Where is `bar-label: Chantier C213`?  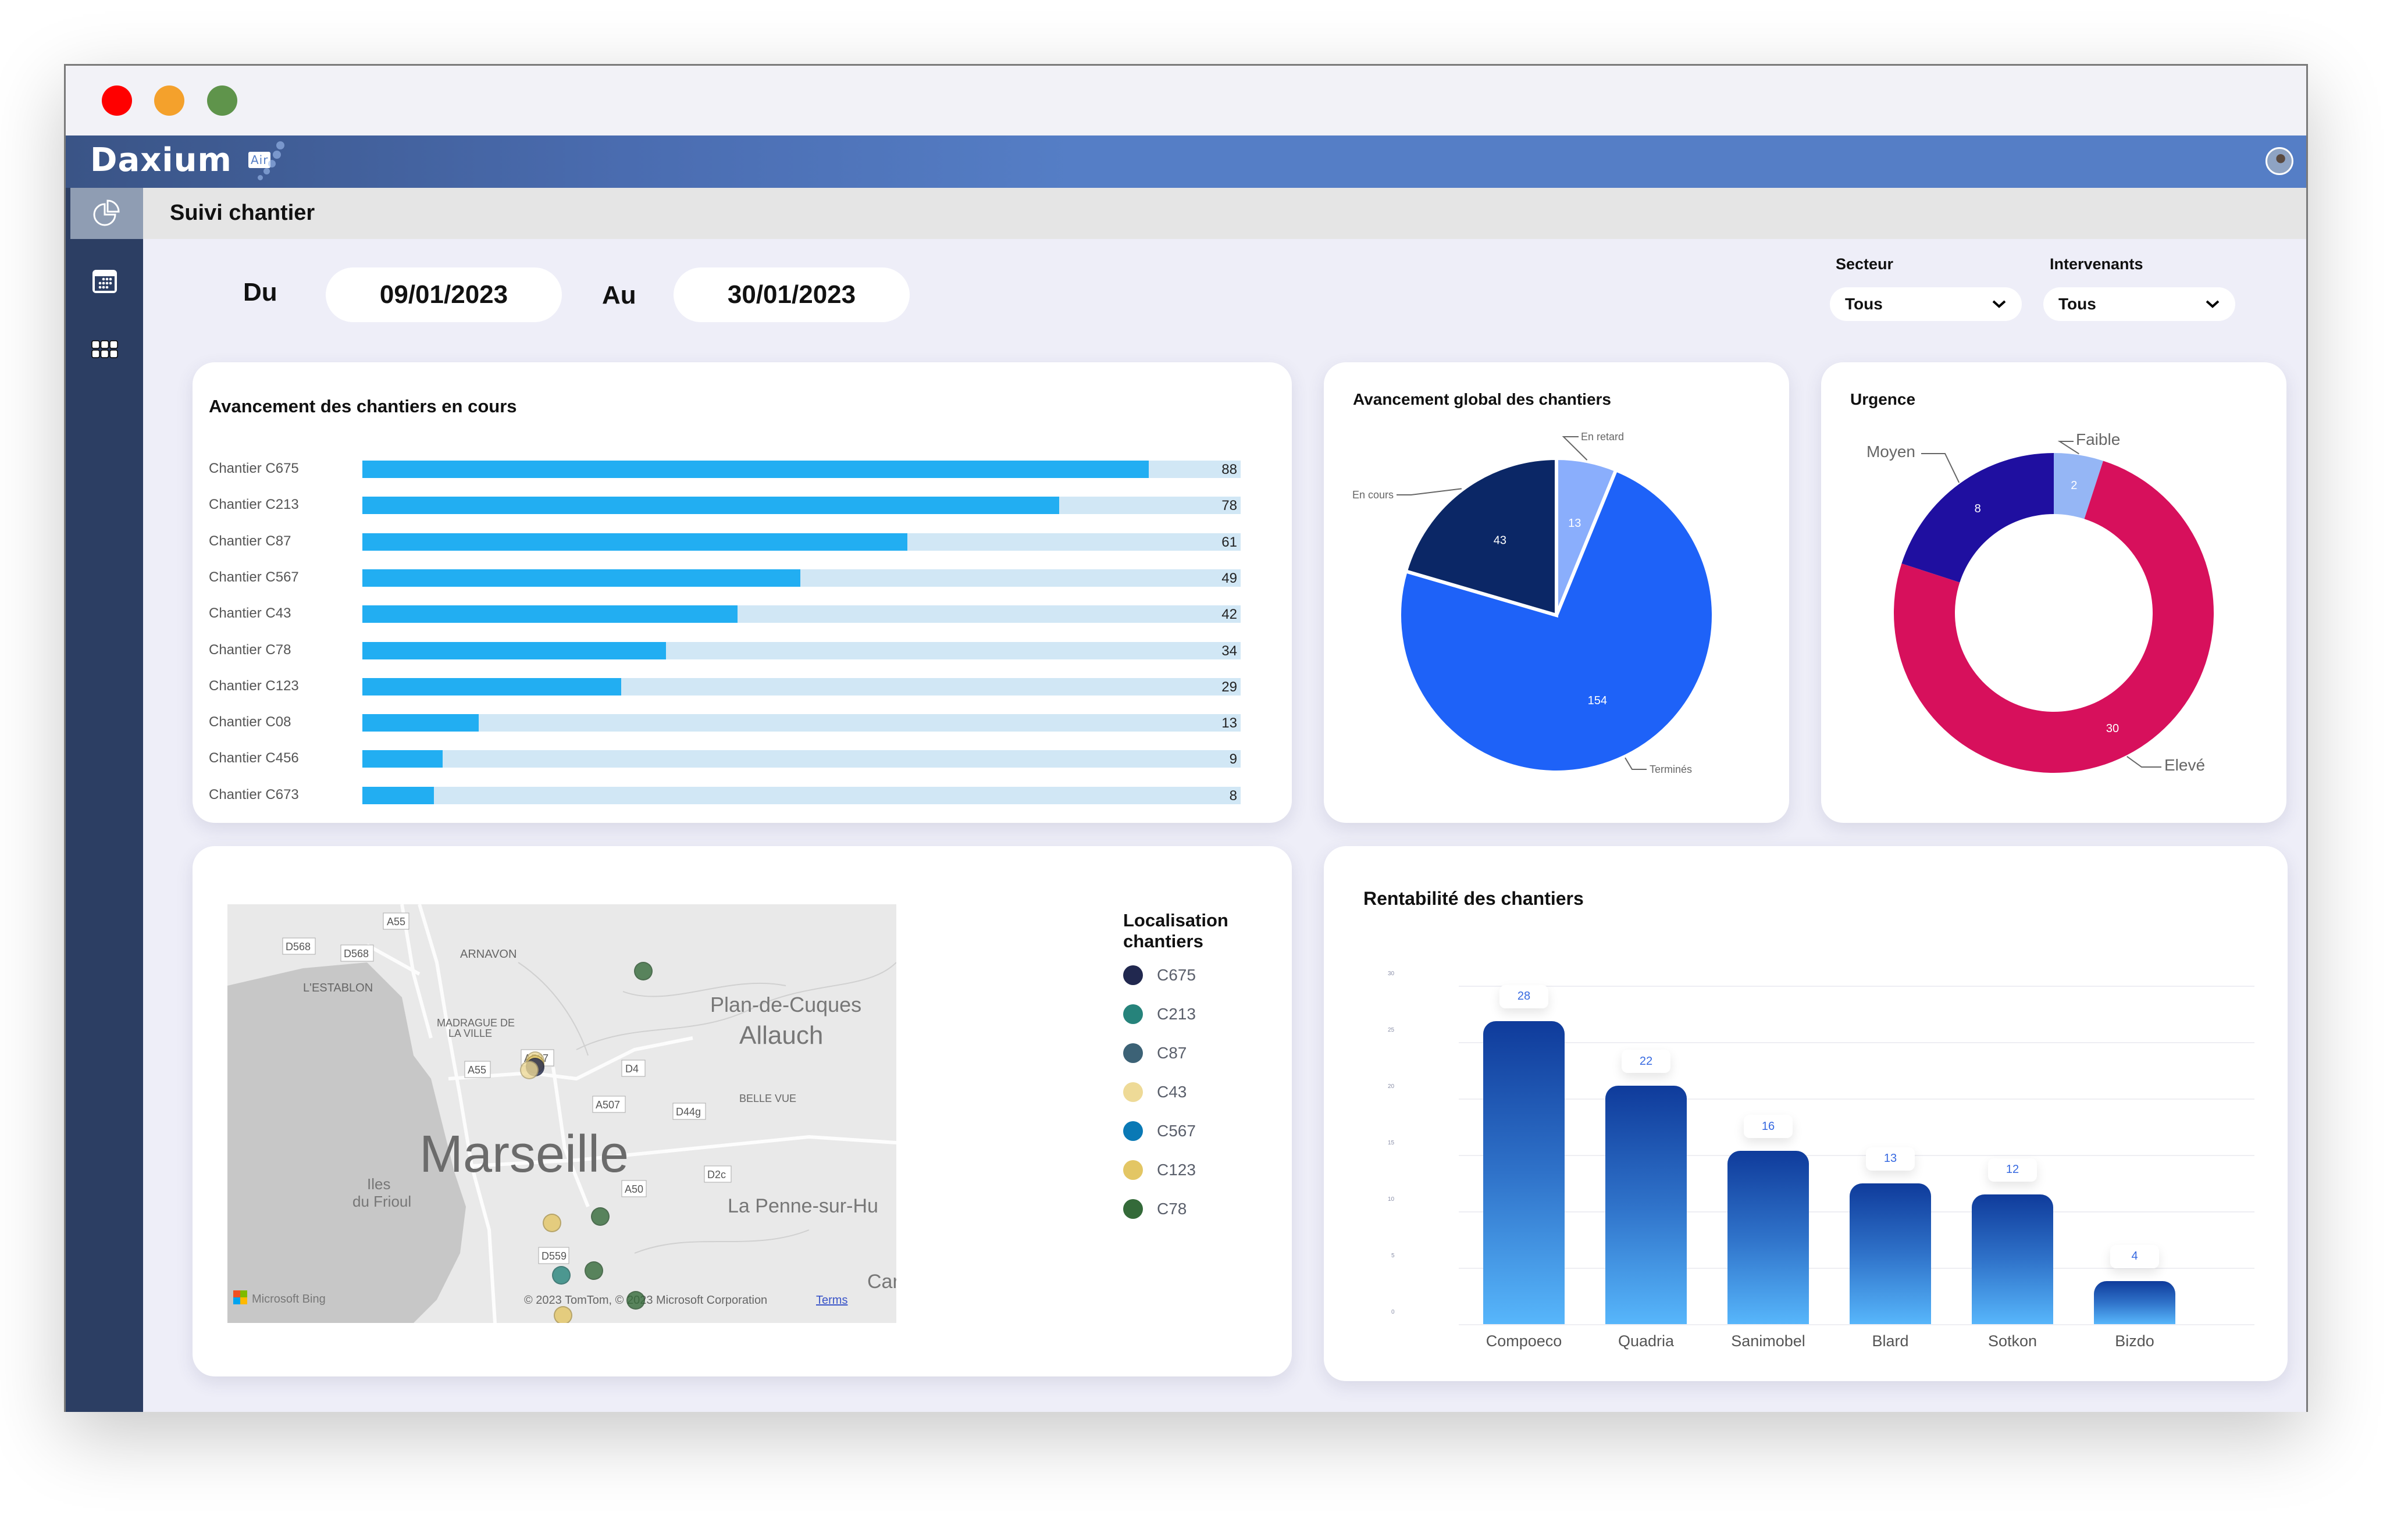
bar-label: Chantier C213 is located at coordinates (254, 505).